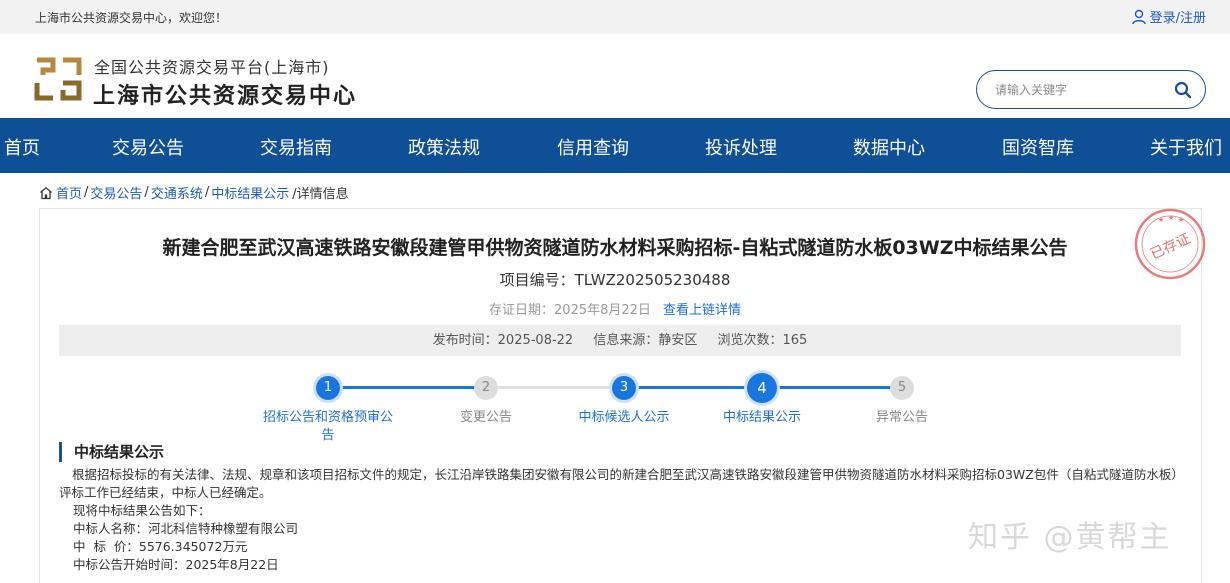 This screenshot has height=583, width=1230. Describe the element at coordinates (22, 147) in the screenshot. I see `nav-item-home: 首页` at that location.